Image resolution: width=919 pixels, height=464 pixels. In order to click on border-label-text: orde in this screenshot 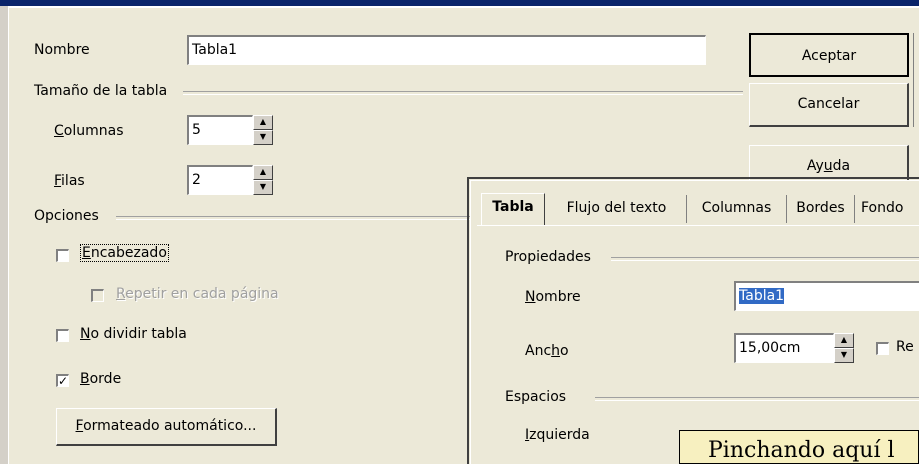, I will do `click(105, 379)`.